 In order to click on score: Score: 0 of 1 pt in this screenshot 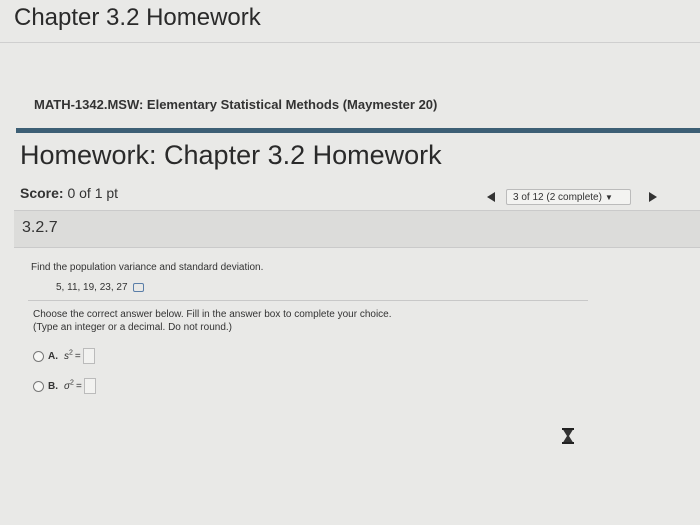, I will do `click(69, 193)`.